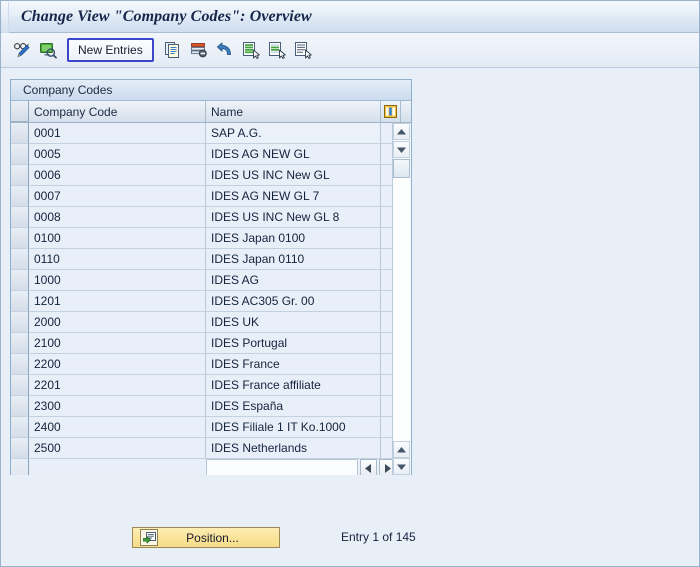 Image resolution: width=700 pixels, height=567 pixels. I want to click on vertical-scrollbar-track, so click(401, 309).